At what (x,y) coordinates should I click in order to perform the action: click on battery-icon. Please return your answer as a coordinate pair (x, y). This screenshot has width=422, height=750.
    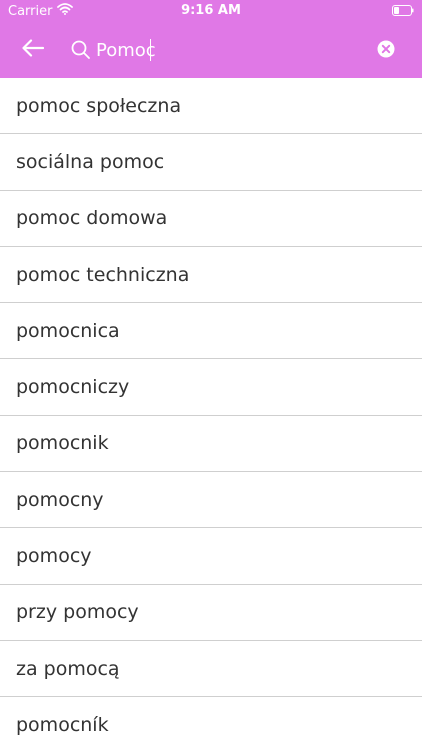
    Looking at the image, I should click on (403, 10).